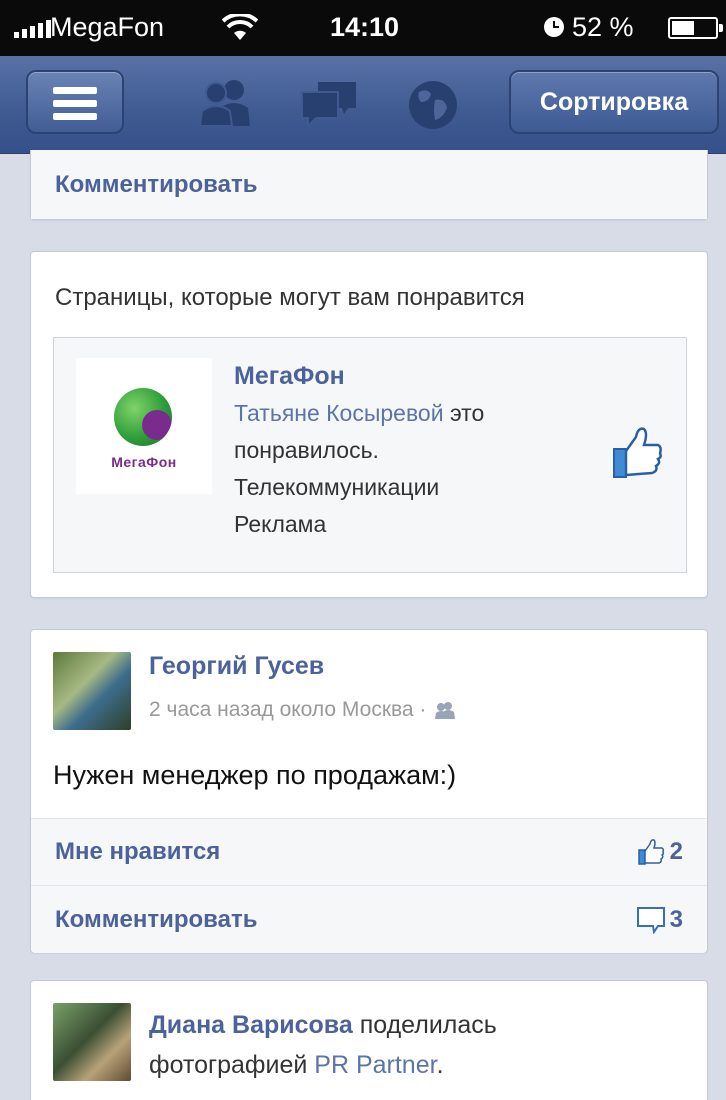  Describe the element at coordinates (75, 90) in the screenshot. I see `menu-icon` at that location.